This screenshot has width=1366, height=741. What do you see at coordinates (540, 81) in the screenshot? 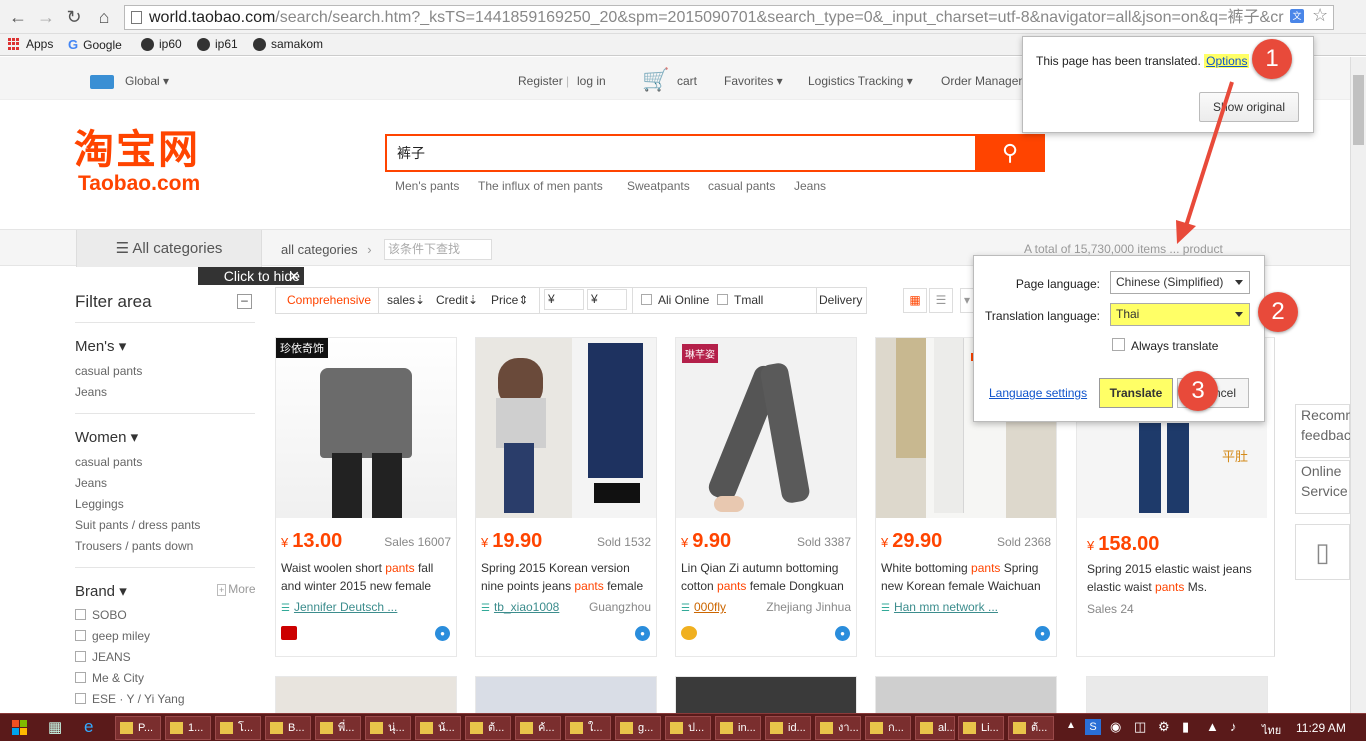
I see `register-link: Register` at bounding box center [540, 81].